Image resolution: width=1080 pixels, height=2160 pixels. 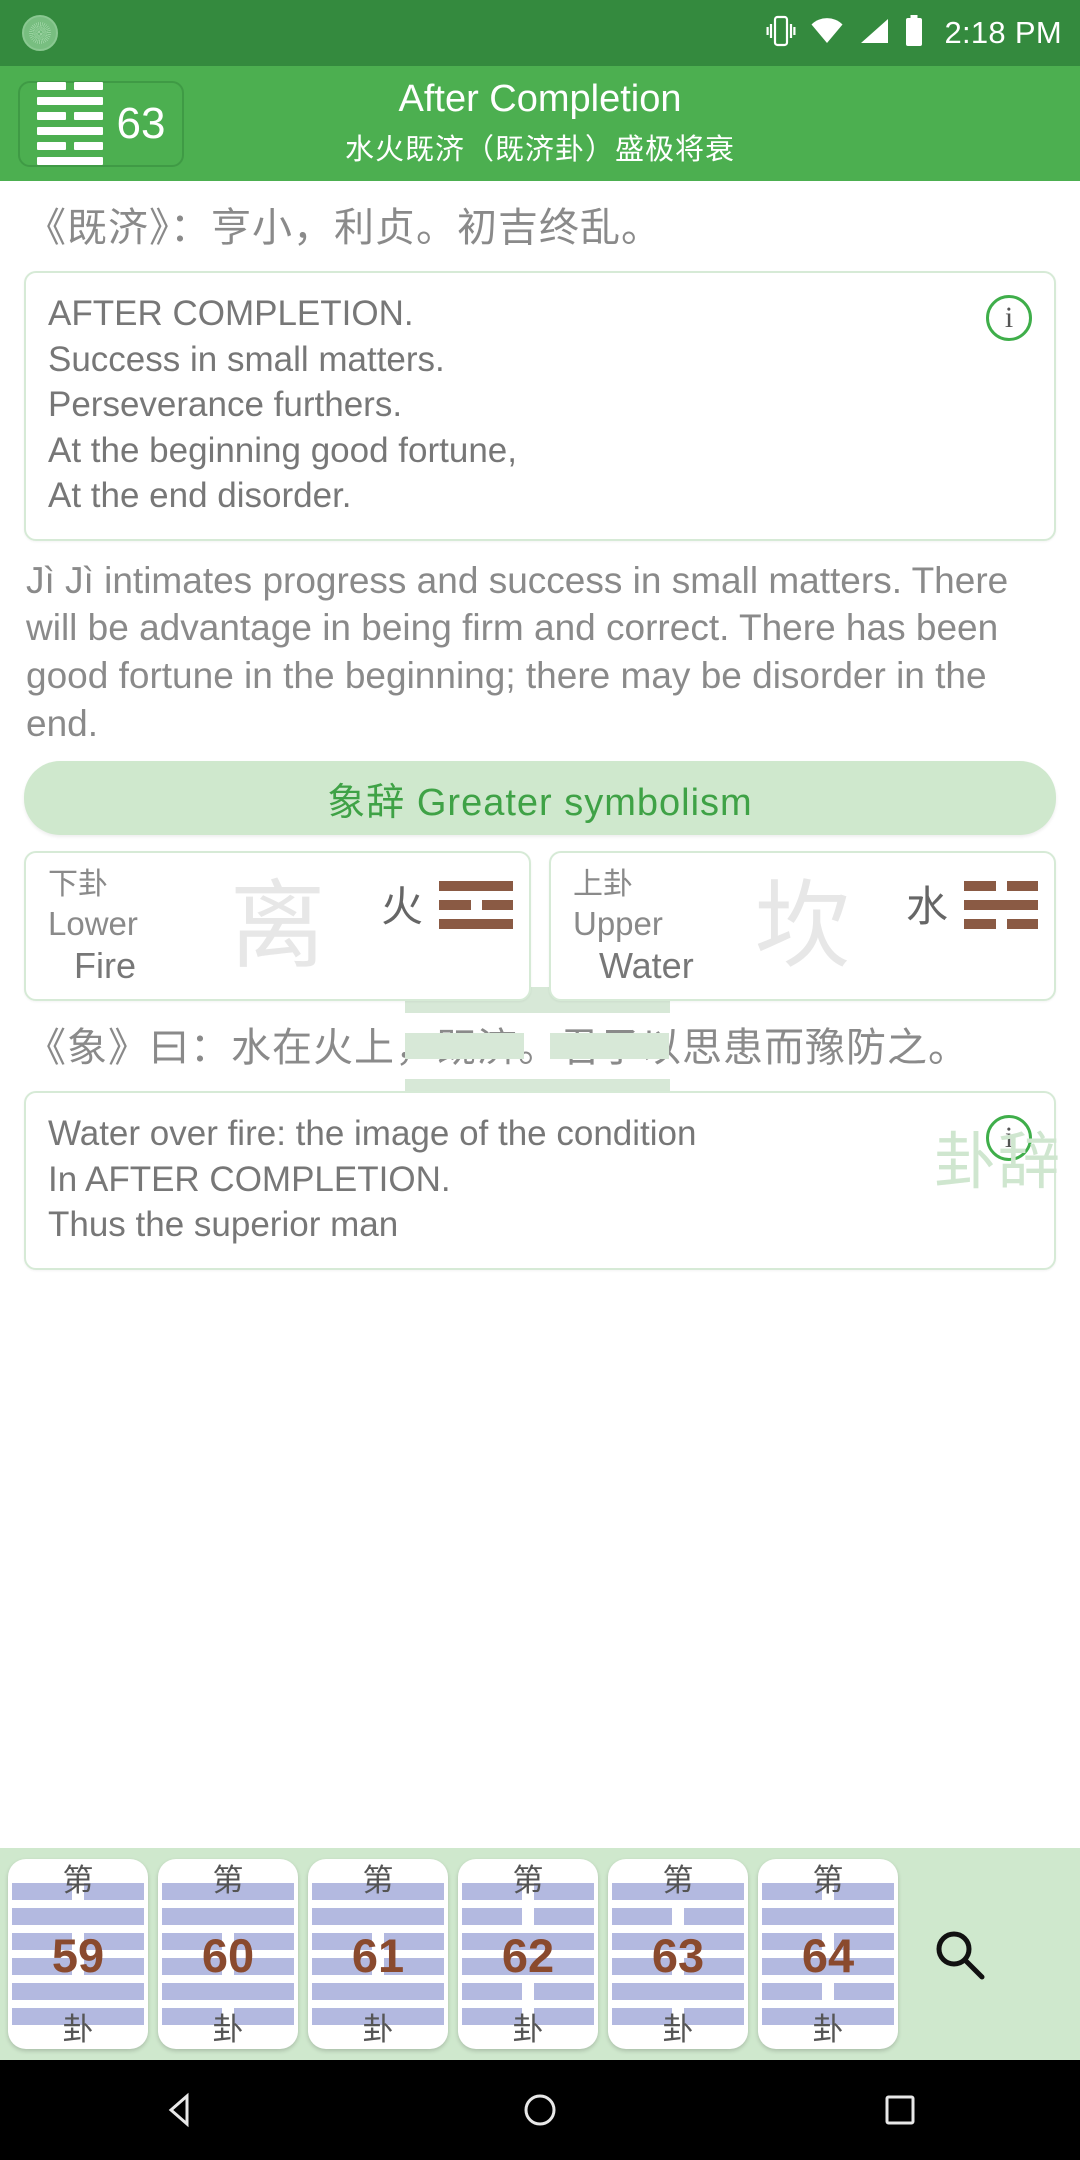 What do you see at coordinates (78, 885) in the screenshot?
I see `lower-trigram-position-cn: 下卦` at bounding box center [78, 885].